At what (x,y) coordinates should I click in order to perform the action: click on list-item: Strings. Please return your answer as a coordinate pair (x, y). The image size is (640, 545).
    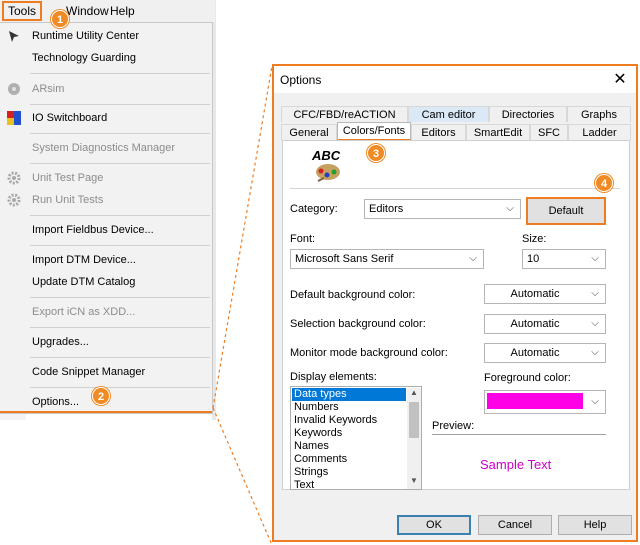
    Looking at the image, I should click on (349, 472).